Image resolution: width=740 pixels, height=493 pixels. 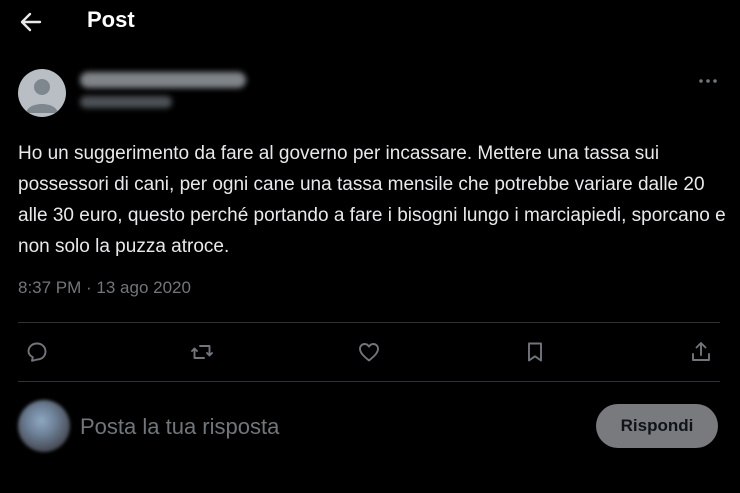 I want to click on reply-icon, so click(x=37, y=352).